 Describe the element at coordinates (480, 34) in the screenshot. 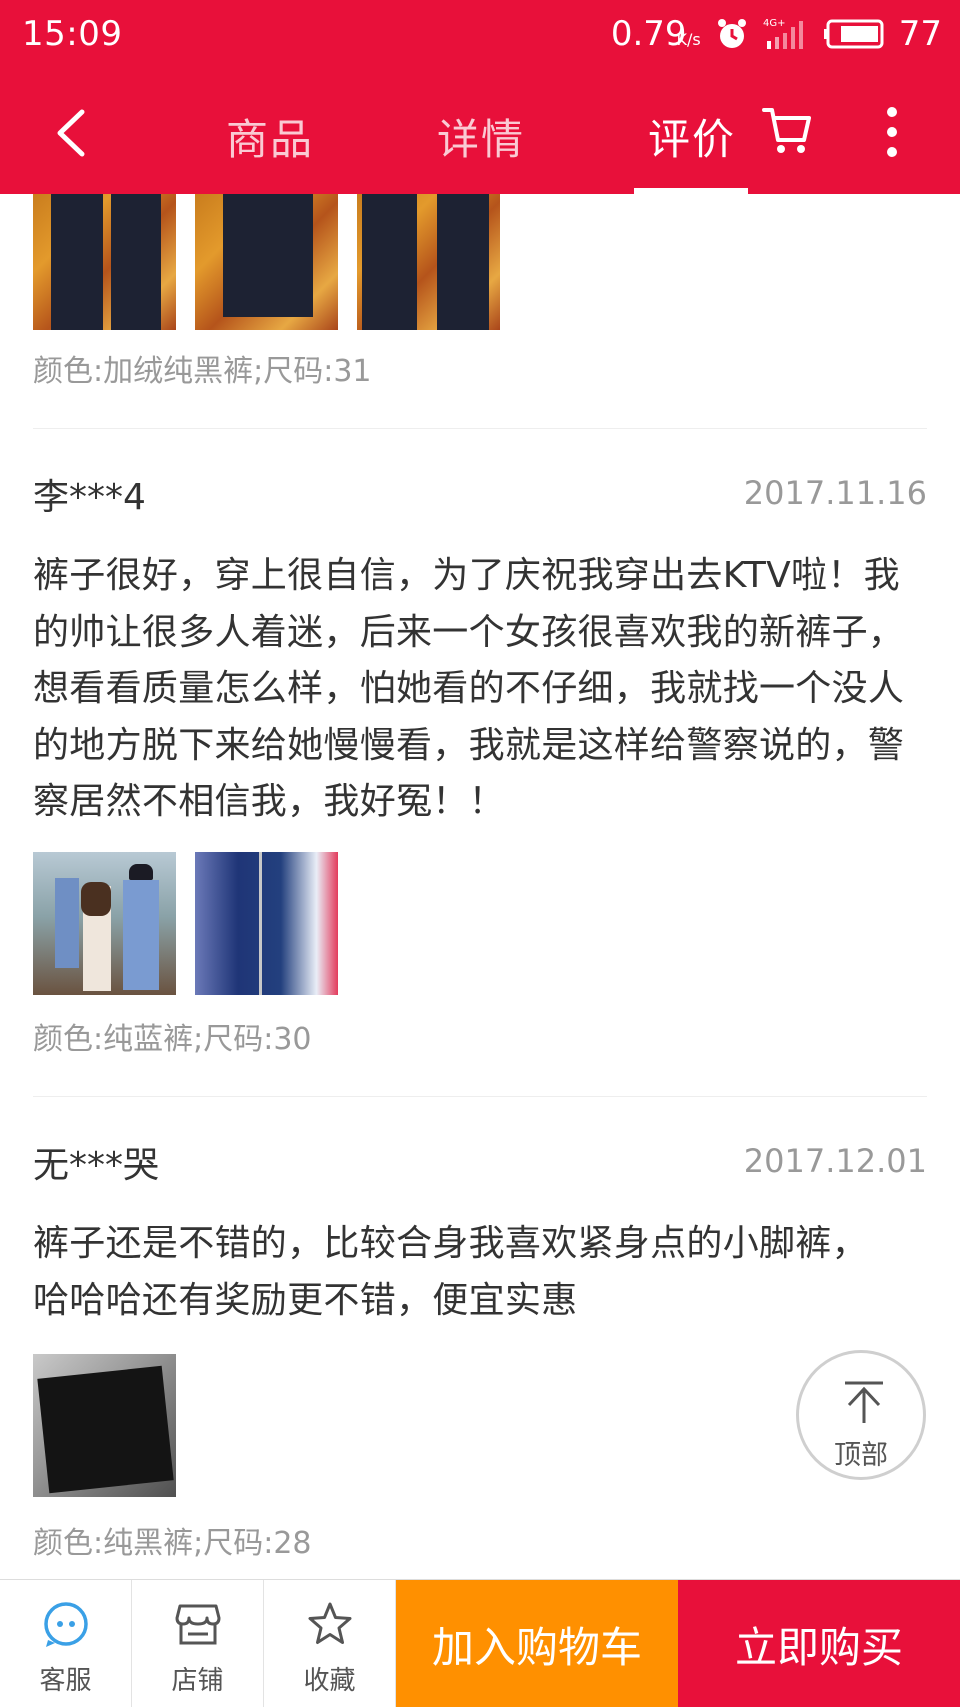

I see `status-bar: 15:09 0.79K/s 4G+ 77` at that location.